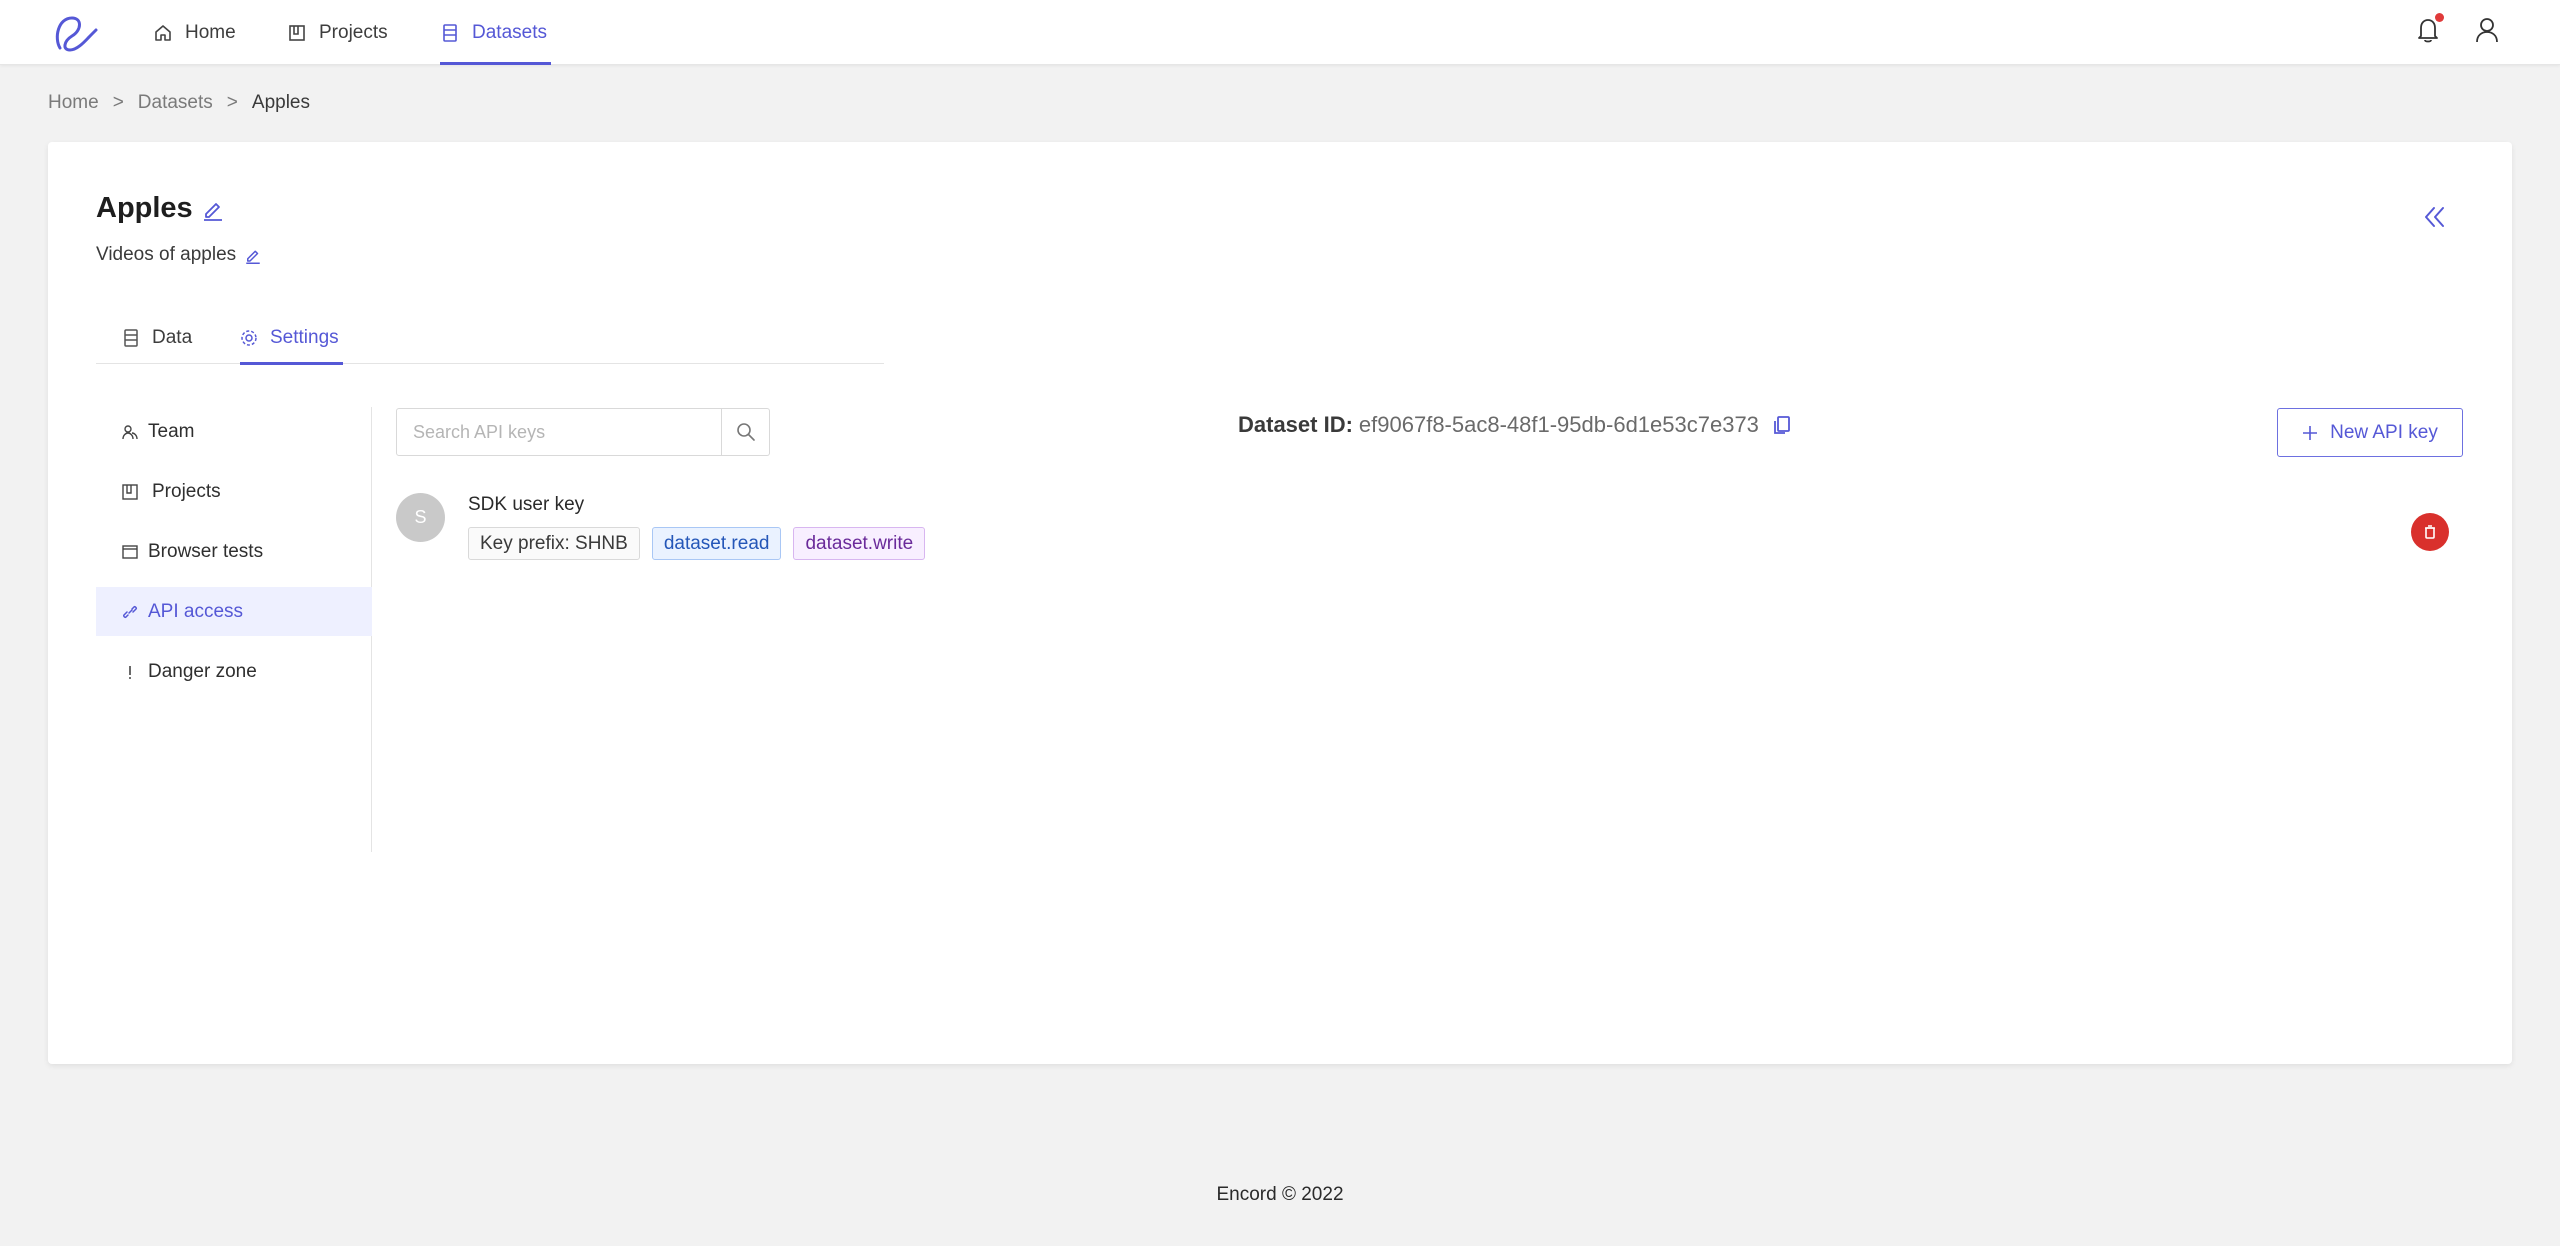  I want to click on tab-data: Data, so click(157, 338).